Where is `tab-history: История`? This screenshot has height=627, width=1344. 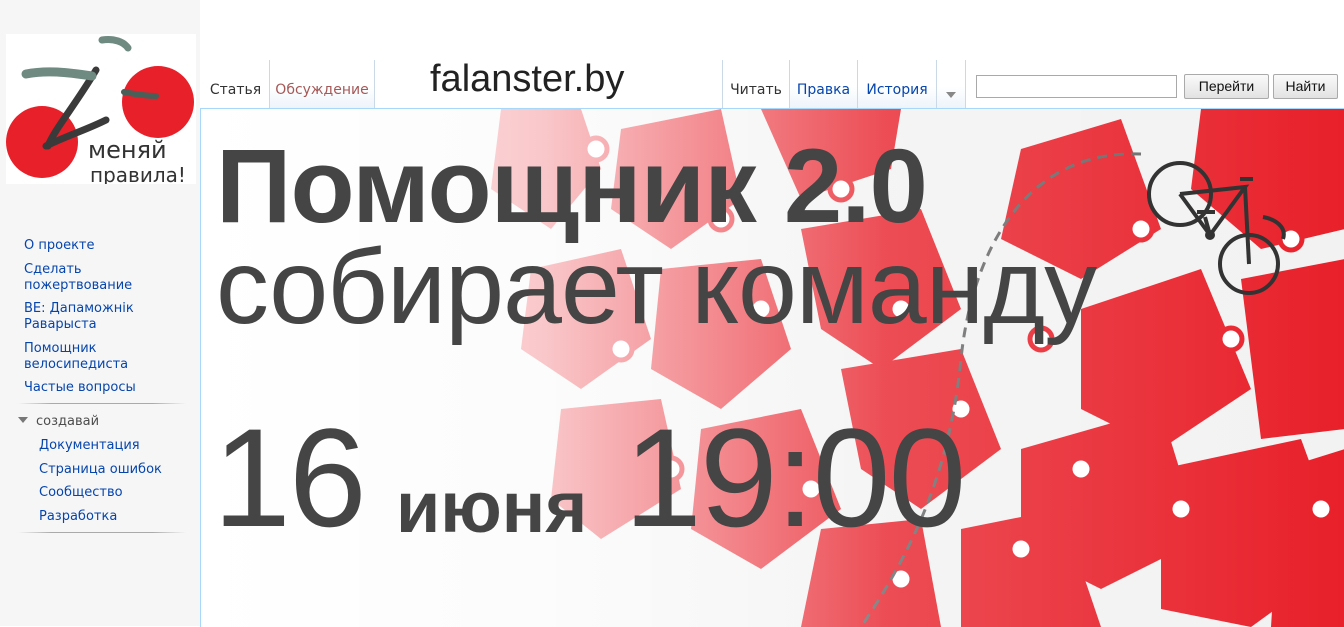 tab-history: История is located at coordinates (897, 84).